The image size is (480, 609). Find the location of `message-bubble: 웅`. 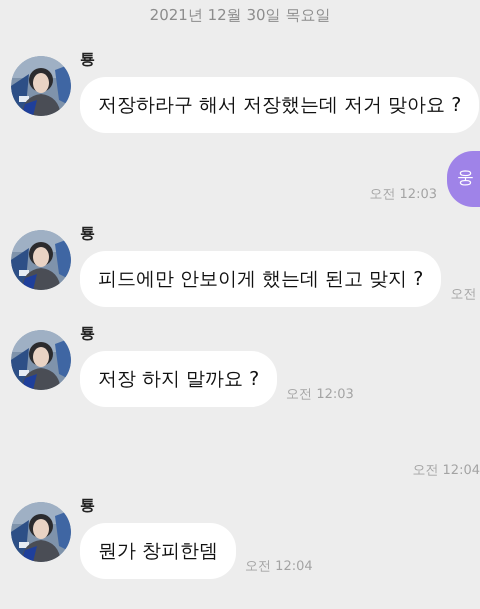

message-bubble: 웅 is located at coordinates (463, 179).